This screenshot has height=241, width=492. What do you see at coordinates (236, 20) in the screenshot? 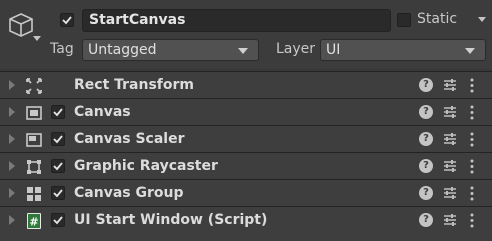
I see `object-name-field: StartCanvas` at bounding box center [236, 20].